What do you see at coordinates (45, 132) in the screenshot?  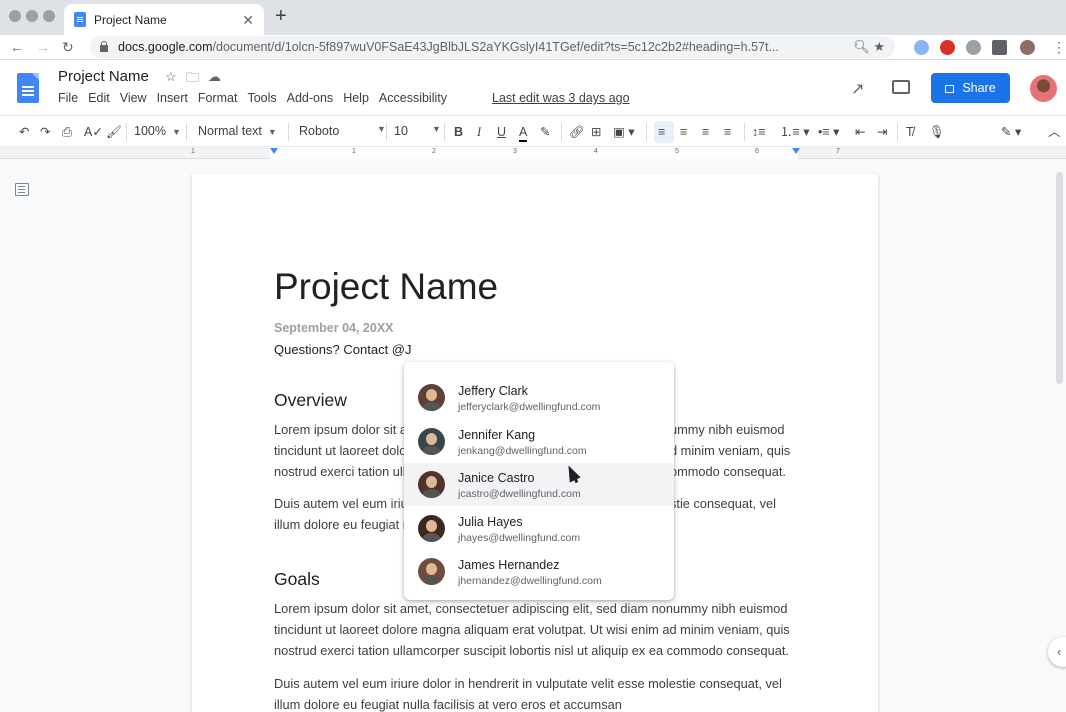 I see `redo-icon: ↷` at bounding box center [45, 132].